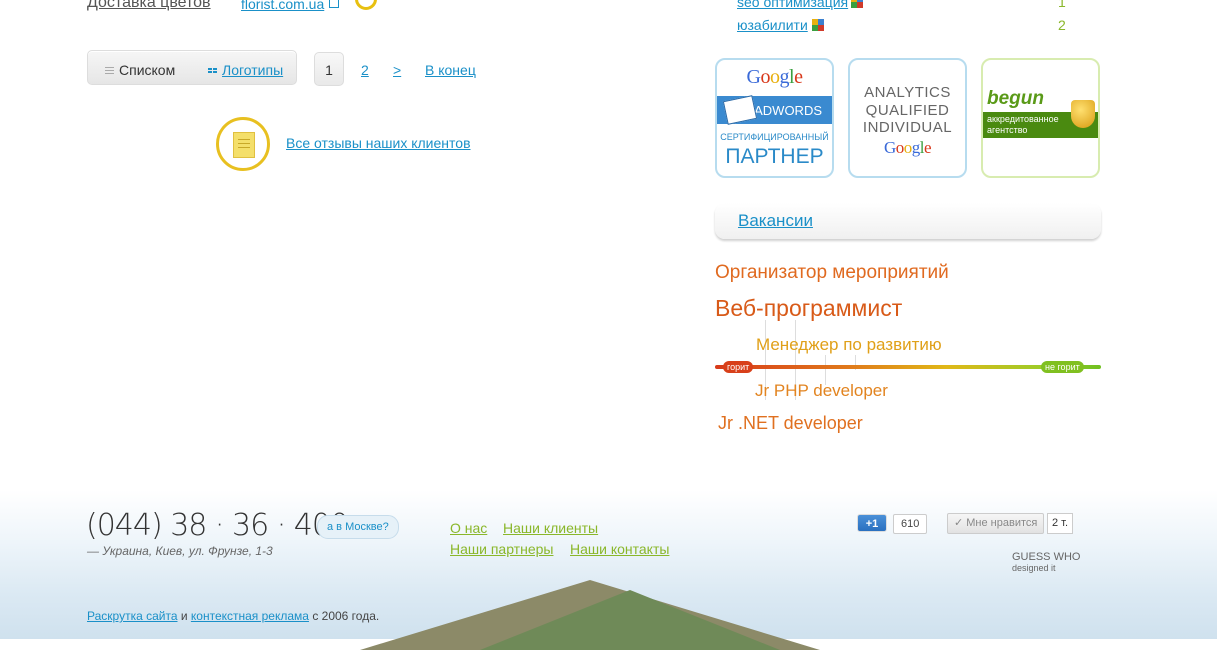  Describe the element at coordinates (184, 616) in the screenshot. I see `copyright-and: и` at that location.